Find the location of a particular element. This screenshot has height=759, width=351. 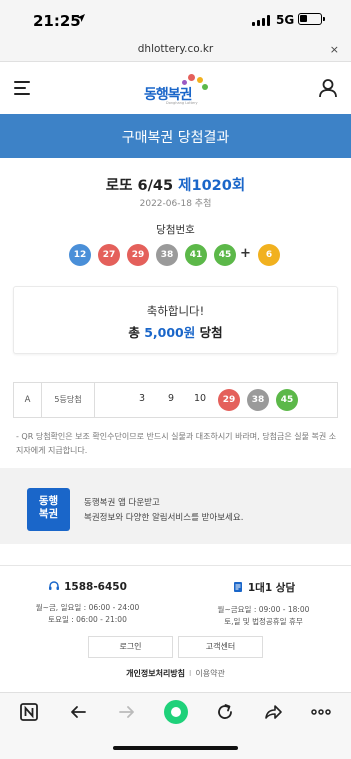

app-header: 동행복권 Donghang Lottery is located at coordinates (175, 88).